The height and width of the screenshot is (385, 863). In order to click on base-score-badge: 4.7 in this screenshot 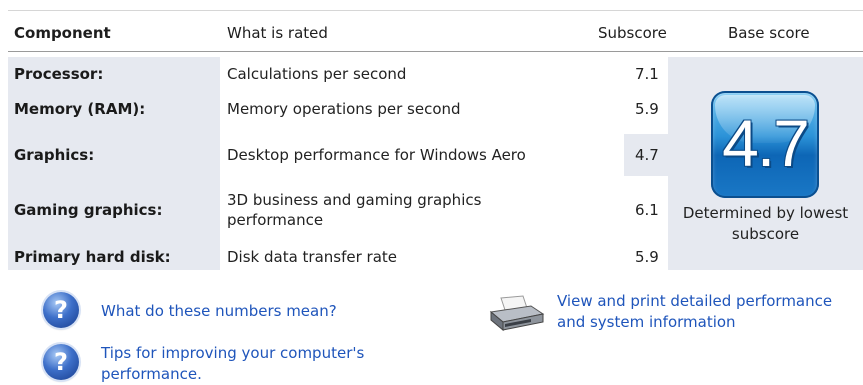, I will do `click(765, 144)`.